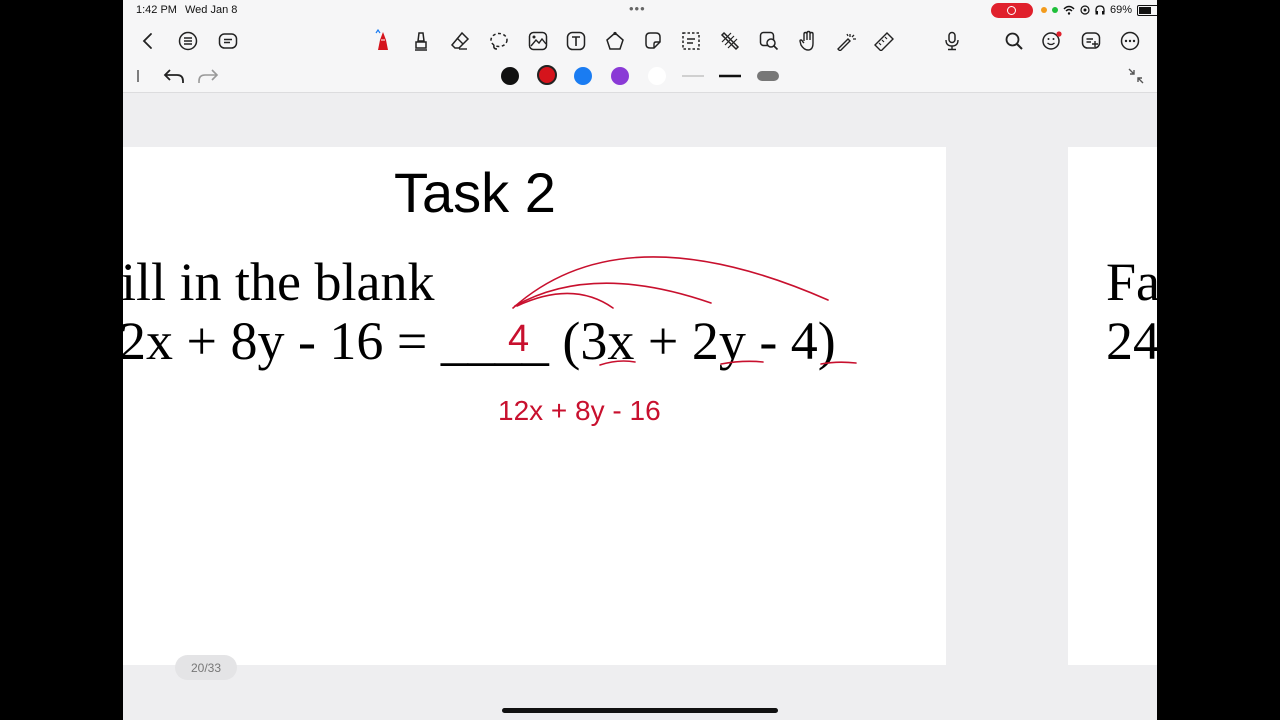  What do you see at coordinates (1012, 10) in the screenshot?
I see `screen-recording-icon` at bounding box center [1012, 10].